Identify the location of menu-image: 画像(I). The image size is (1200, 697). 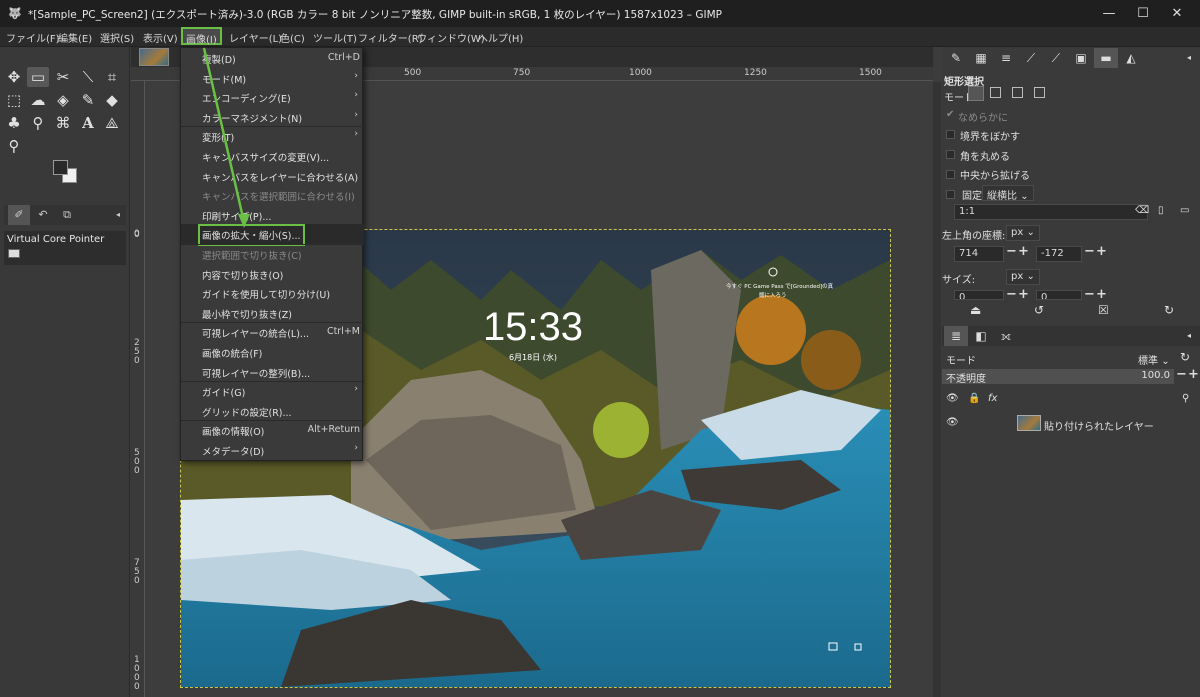
(201, 36).